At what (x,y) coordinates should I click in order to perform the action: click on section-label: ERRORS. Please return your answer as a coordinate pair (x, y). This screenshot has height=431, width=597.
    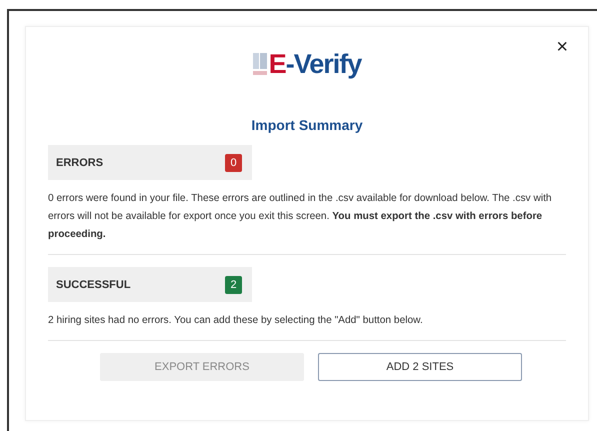
    Looking at the image, I should click on (80, 162).